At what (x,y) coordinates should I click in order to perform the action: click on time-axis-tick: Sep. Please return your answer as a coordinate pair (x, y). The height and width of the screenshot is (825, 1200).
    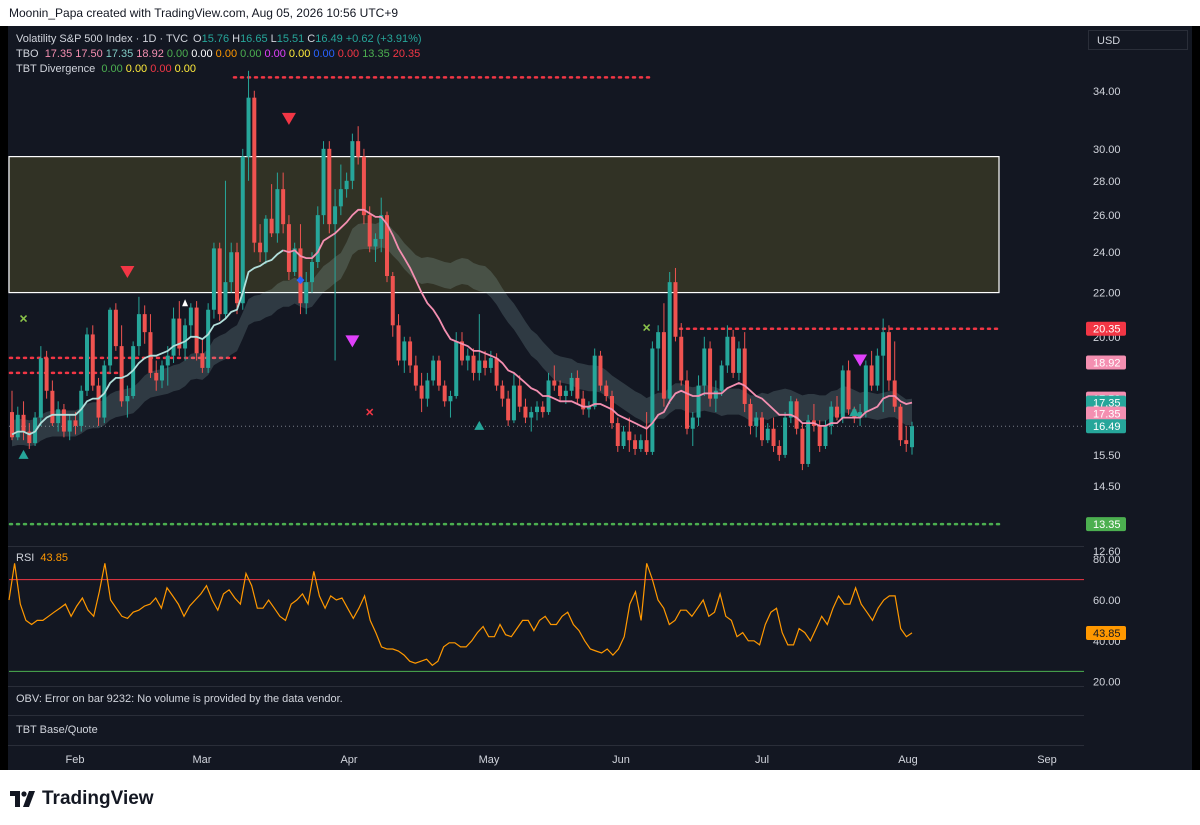
    Looking at the image, I should click on (1047, 760).